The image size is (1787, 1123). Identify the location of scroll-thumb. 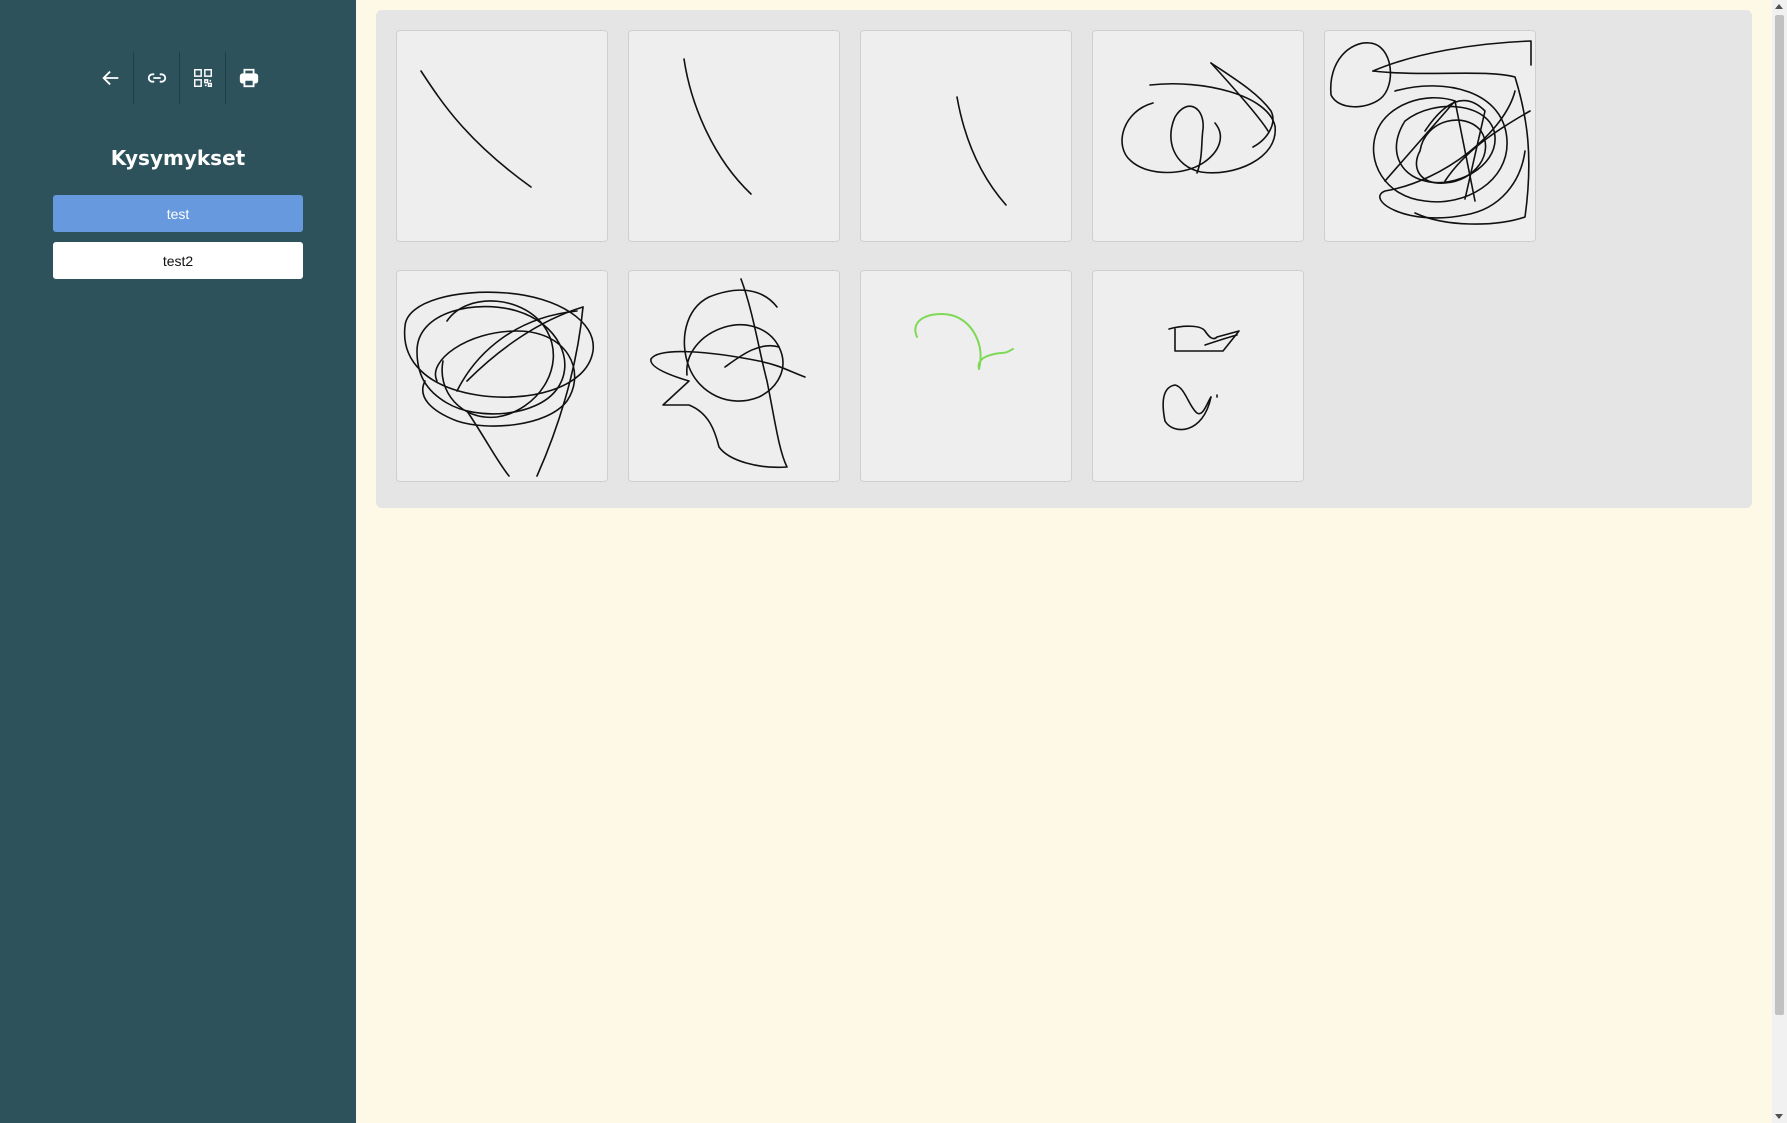
(1779, 515).